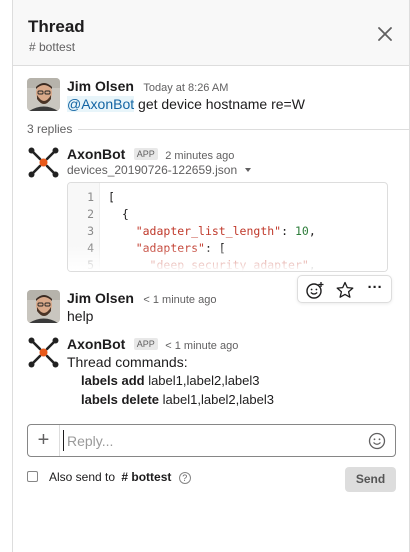 The height and width of the screenshot is (552, 410). What do you see at coordinates (127, 362) in the screenshot?
I see `message-text: Thread commands:` at bounding box center [127, 362].